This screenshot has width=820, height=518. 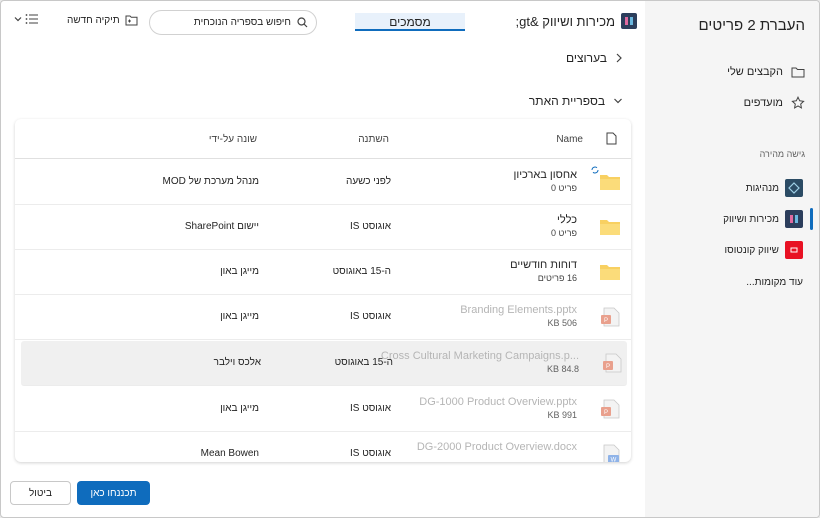 I want to click on site-contoso-marketing: שיווק קונטוסו, so click(x=764, y=250).